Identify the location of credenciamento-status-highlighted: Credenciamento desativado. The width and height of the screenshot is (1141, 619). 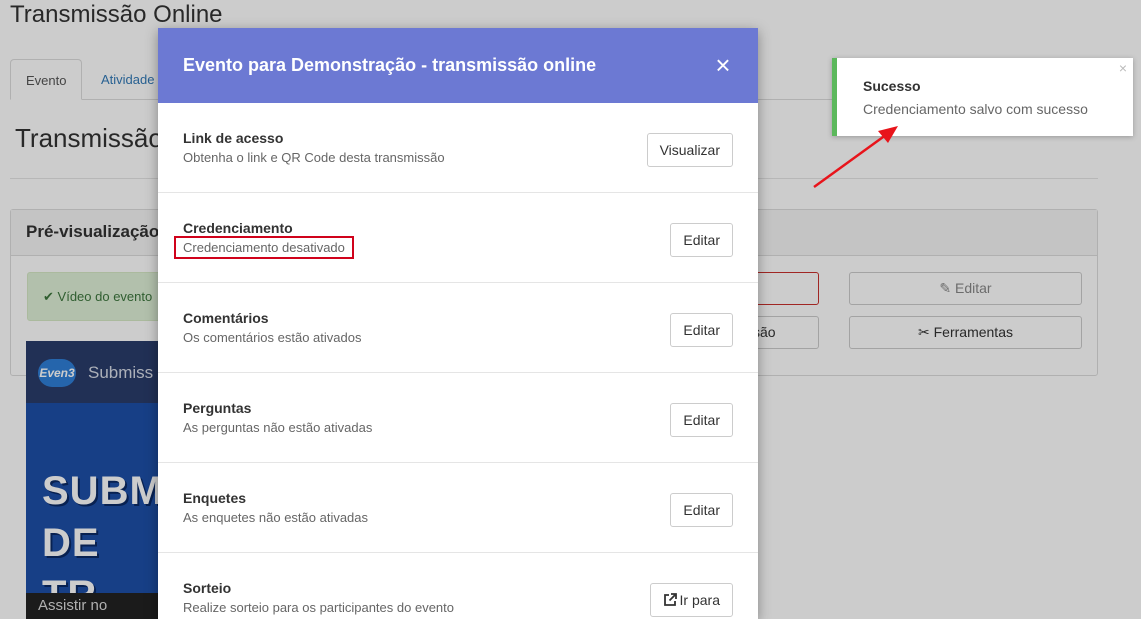
(264, 247).